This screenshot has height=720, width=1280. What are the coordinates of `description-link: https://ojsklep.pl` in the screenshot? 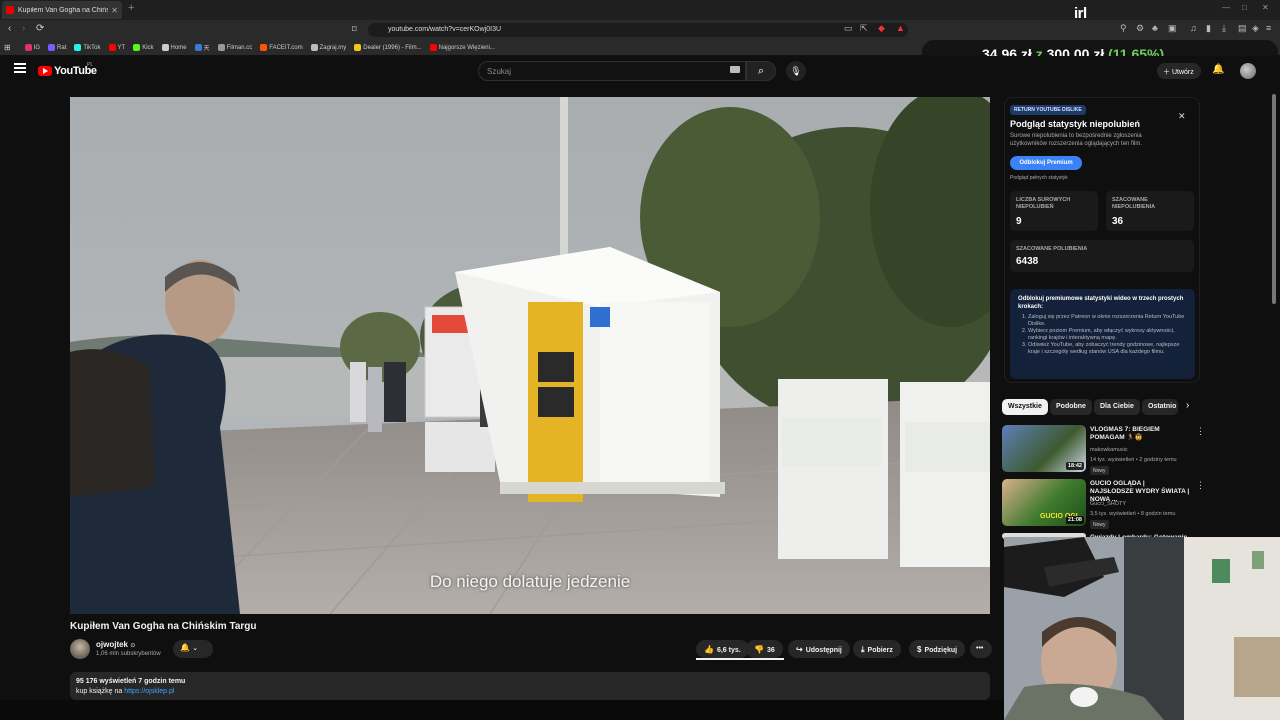 It's located at (149, 691).